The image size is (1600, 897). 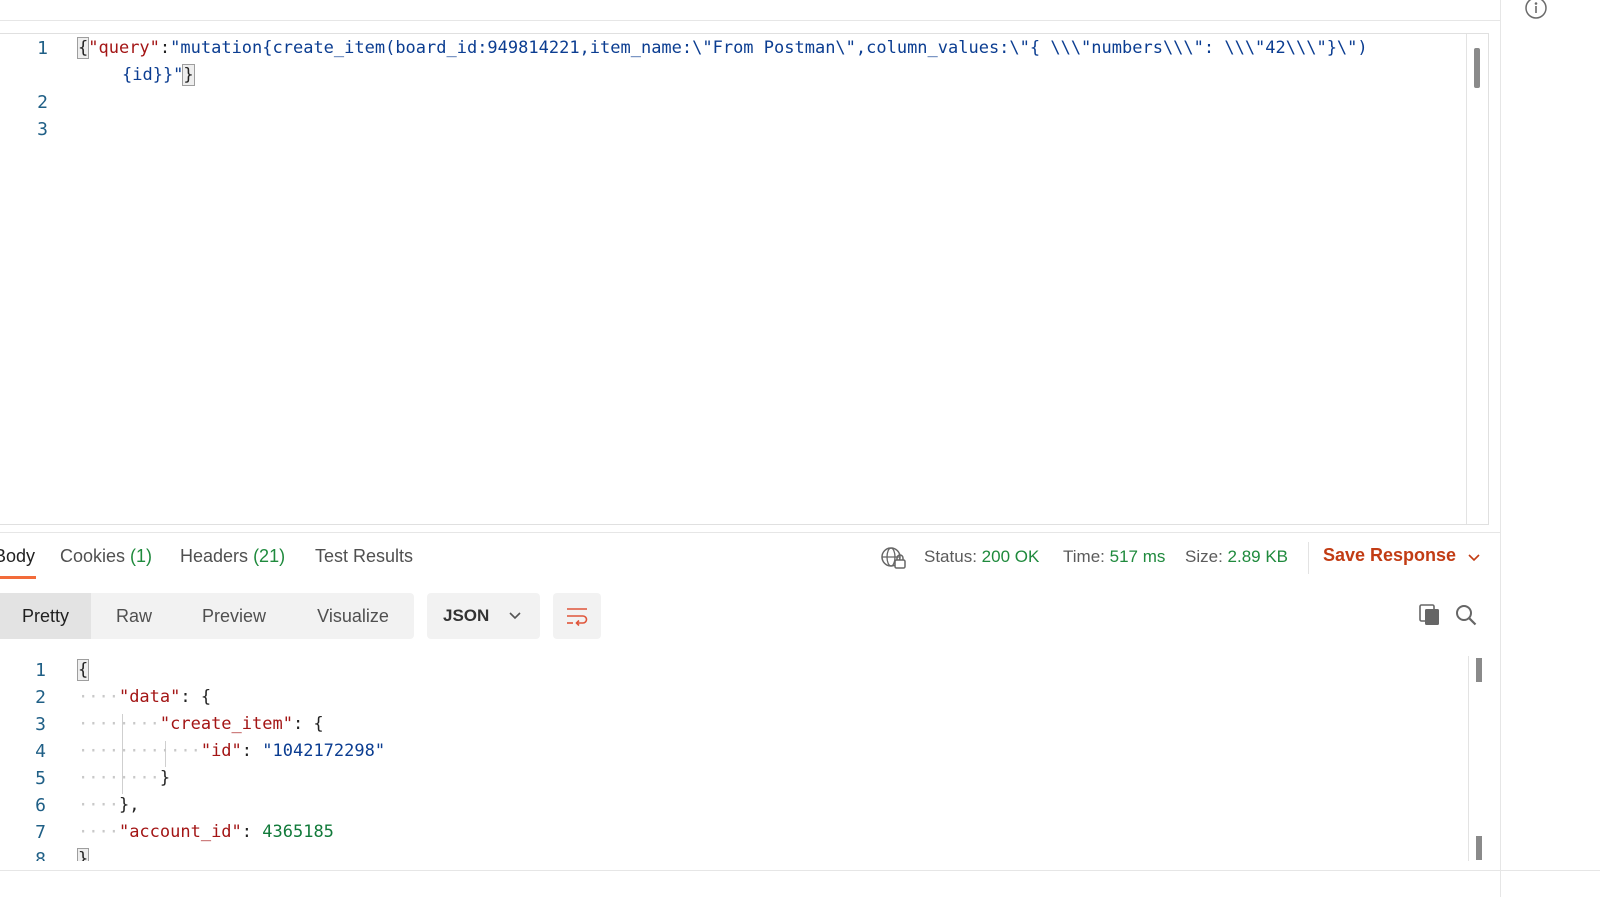 I want to click on json-string-cont: {id}}", so click(x=153, y=75).